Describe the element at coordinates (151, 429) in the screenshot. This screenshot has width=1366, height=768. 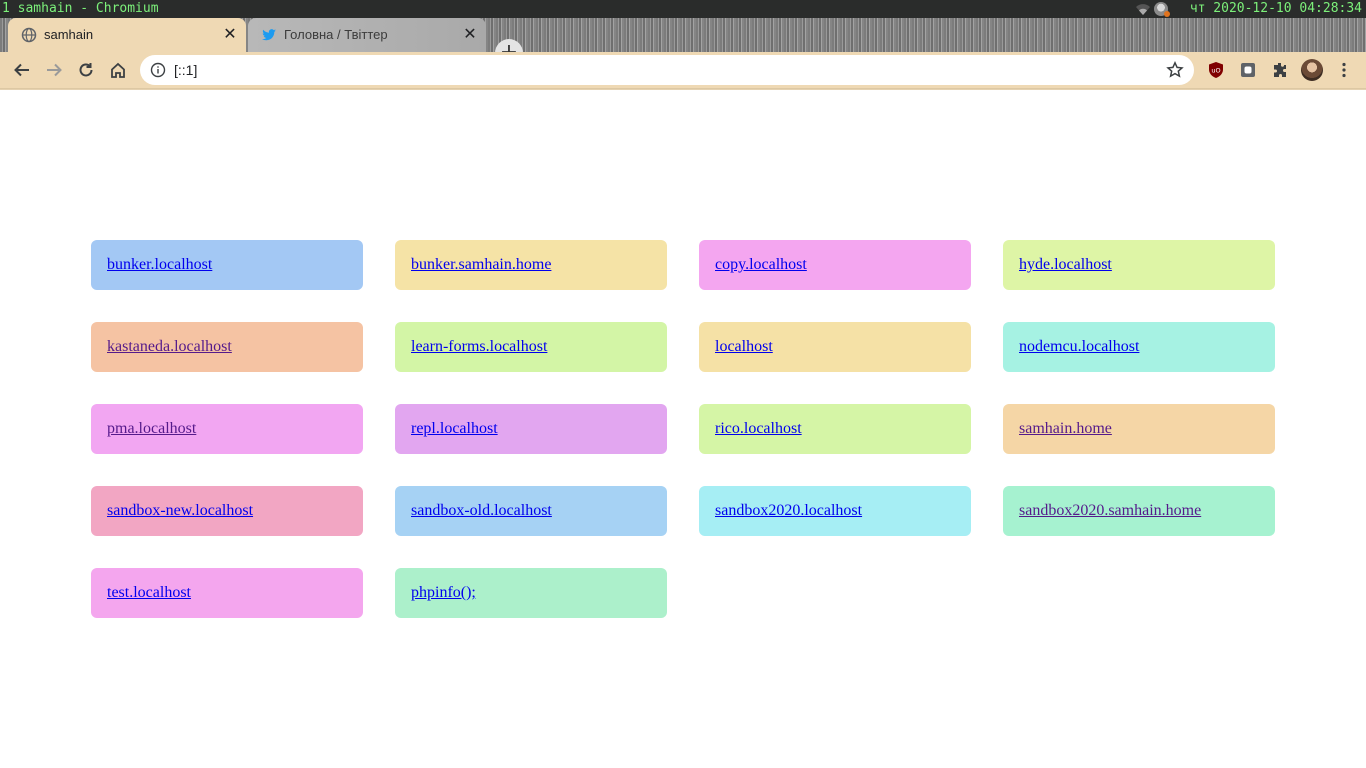
I see `site-link: pma.localhost` at that location.